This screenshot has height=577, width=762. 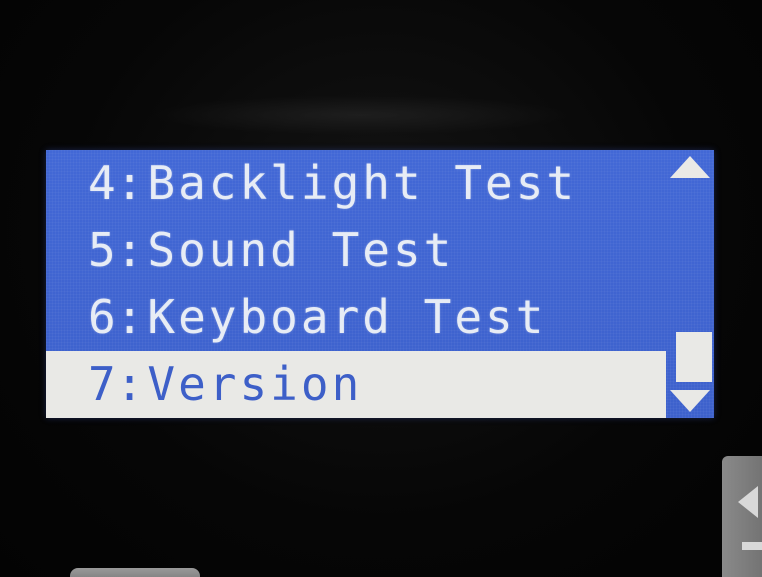 I want to click on menu-item-sound-test: 5:Sound Test, so click(x=356, y=250).